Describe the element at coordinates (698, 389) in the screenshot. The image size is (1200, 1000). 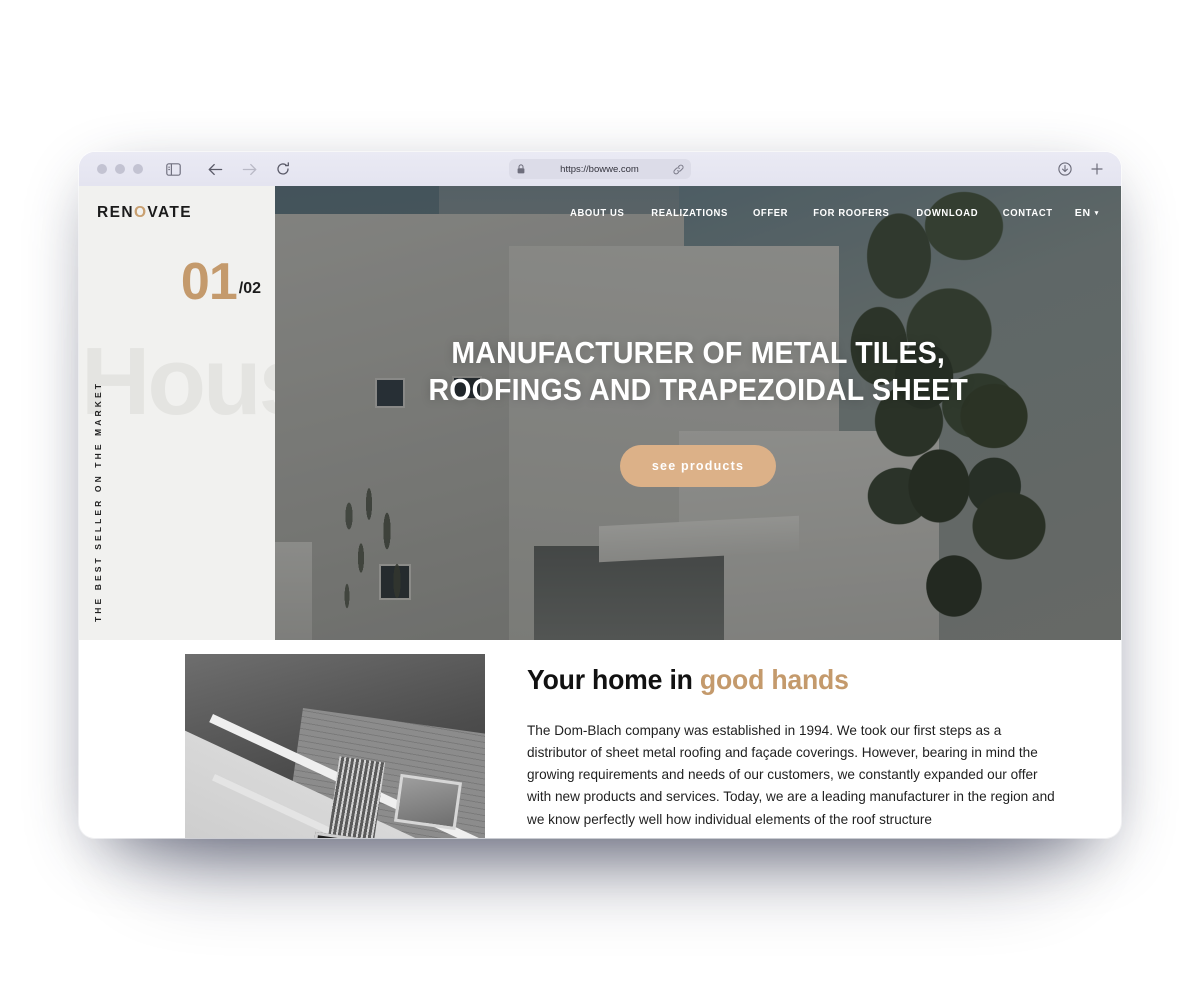
I see `hero-title-line-2: ROOFINGS AND TRAPEZOIDAL SHEET` at that location.